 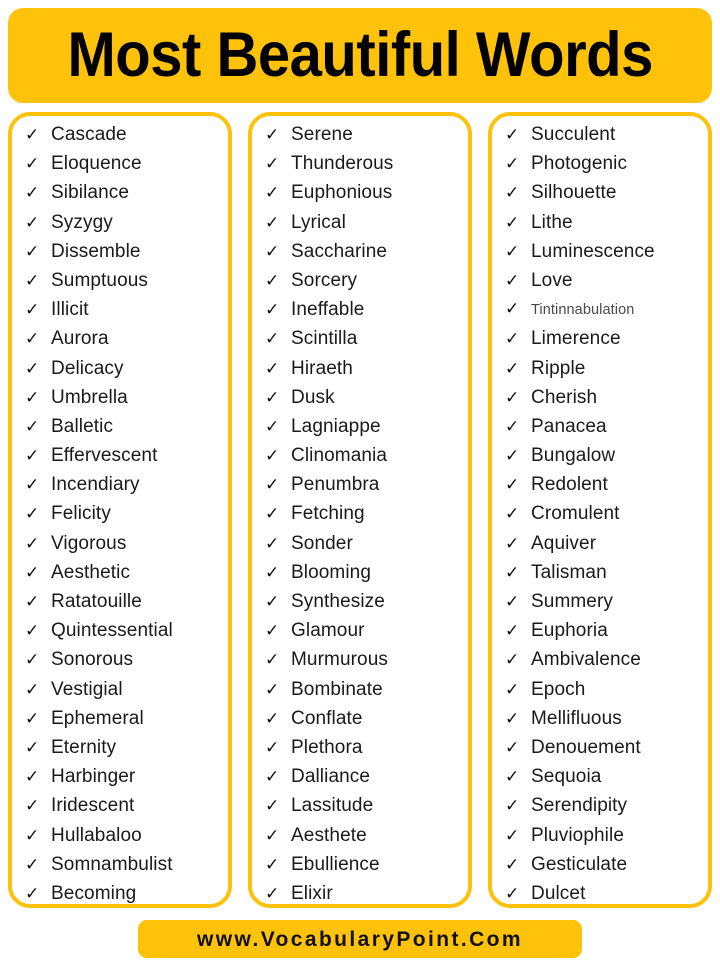 I want to click on word-label: Harbinger, so click(x=93, y=777).